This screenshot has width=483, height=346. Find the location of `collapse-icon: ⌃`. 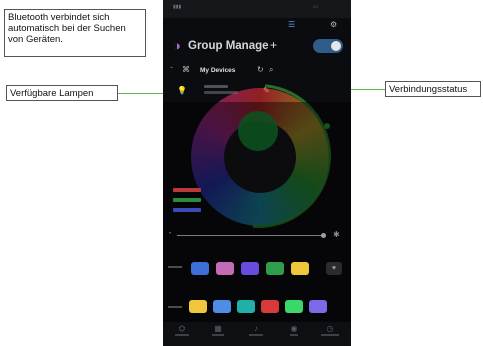

collapse-icon: ⌃ is located at coordinates (171, 69).